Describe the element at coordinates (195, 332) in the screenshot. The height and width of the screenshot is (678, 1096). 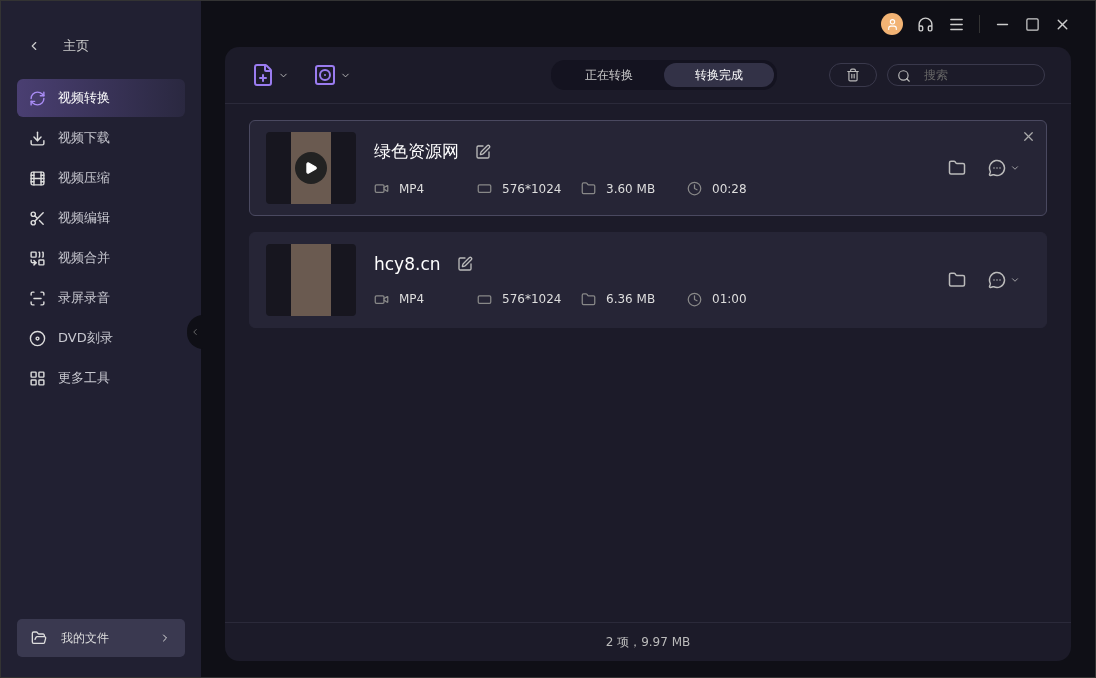
I see `collapse-handle` at that location.